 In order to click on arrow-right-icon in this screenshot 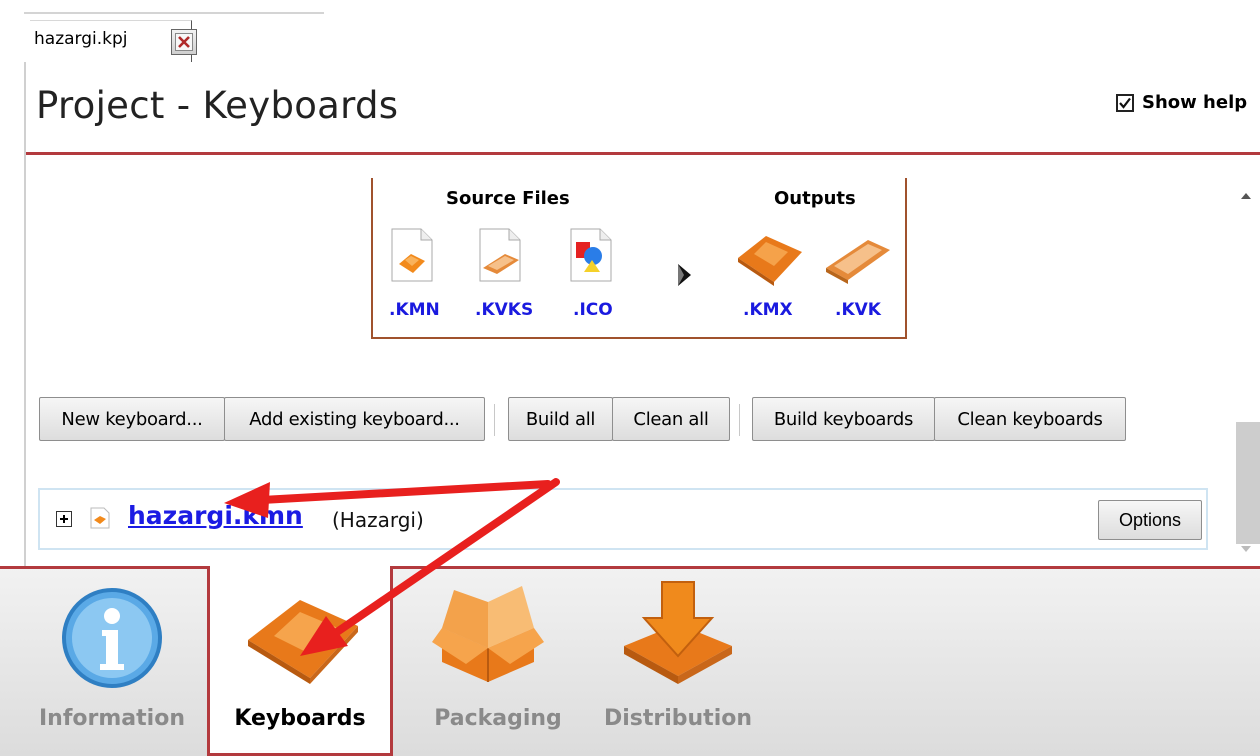, I will do `click(684, 275)`.